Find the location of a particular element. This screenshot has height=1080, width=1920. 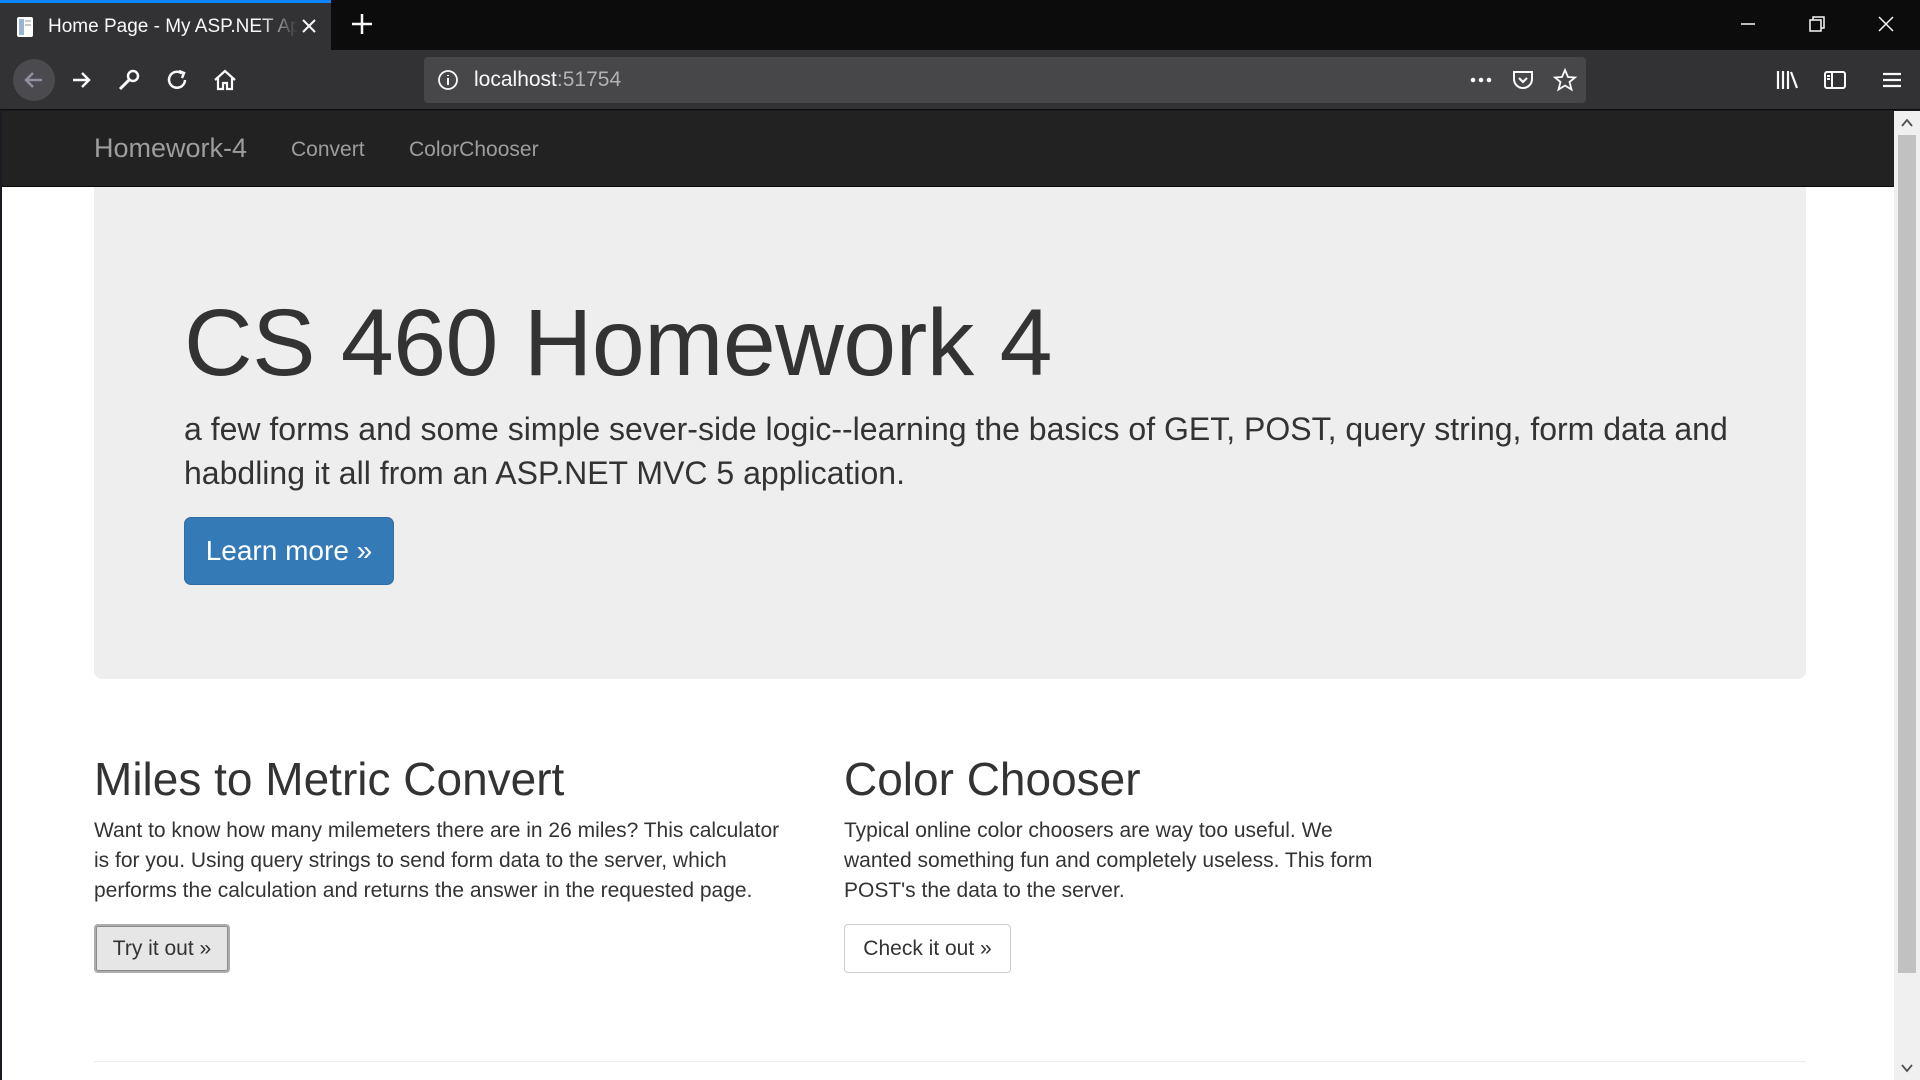

close-tab-icon is located at coordinates (309, 26).